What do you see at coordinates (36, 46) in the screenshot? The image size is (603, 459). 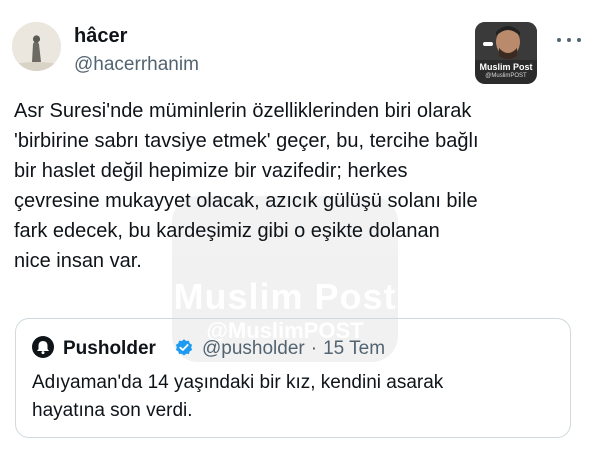 I see `author-avatar` at bounding box center [36, 46].